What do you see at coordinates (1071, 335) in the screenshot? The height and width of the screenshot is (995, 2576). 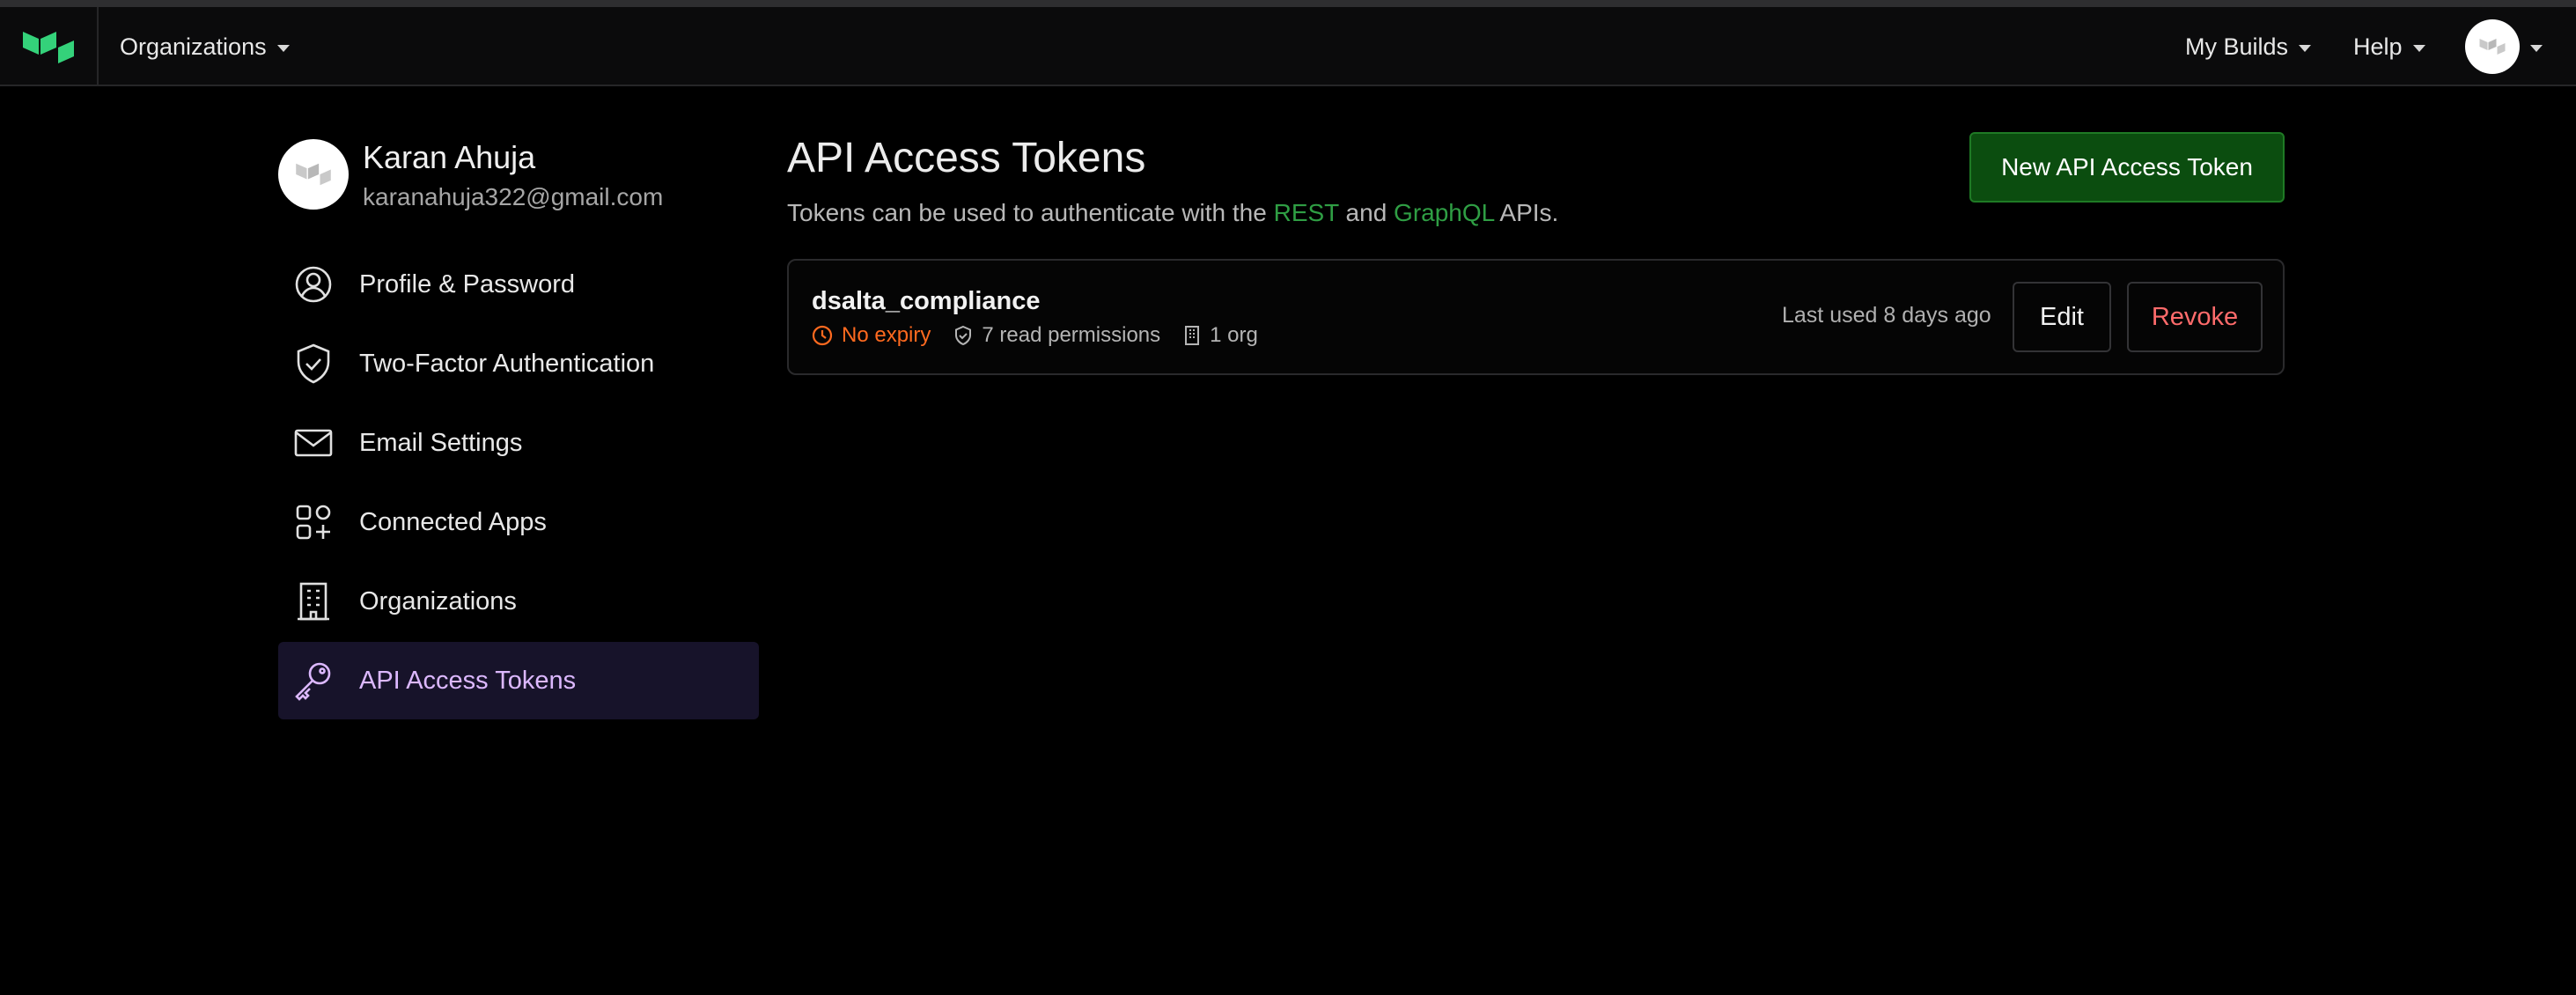 I see `token-permissions-label: 7 read permissions` at bounding box center [1071, 335].